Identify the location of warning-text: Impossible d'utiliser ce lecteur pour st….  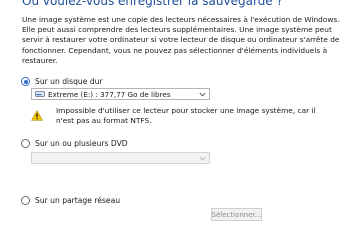
(186, 115).